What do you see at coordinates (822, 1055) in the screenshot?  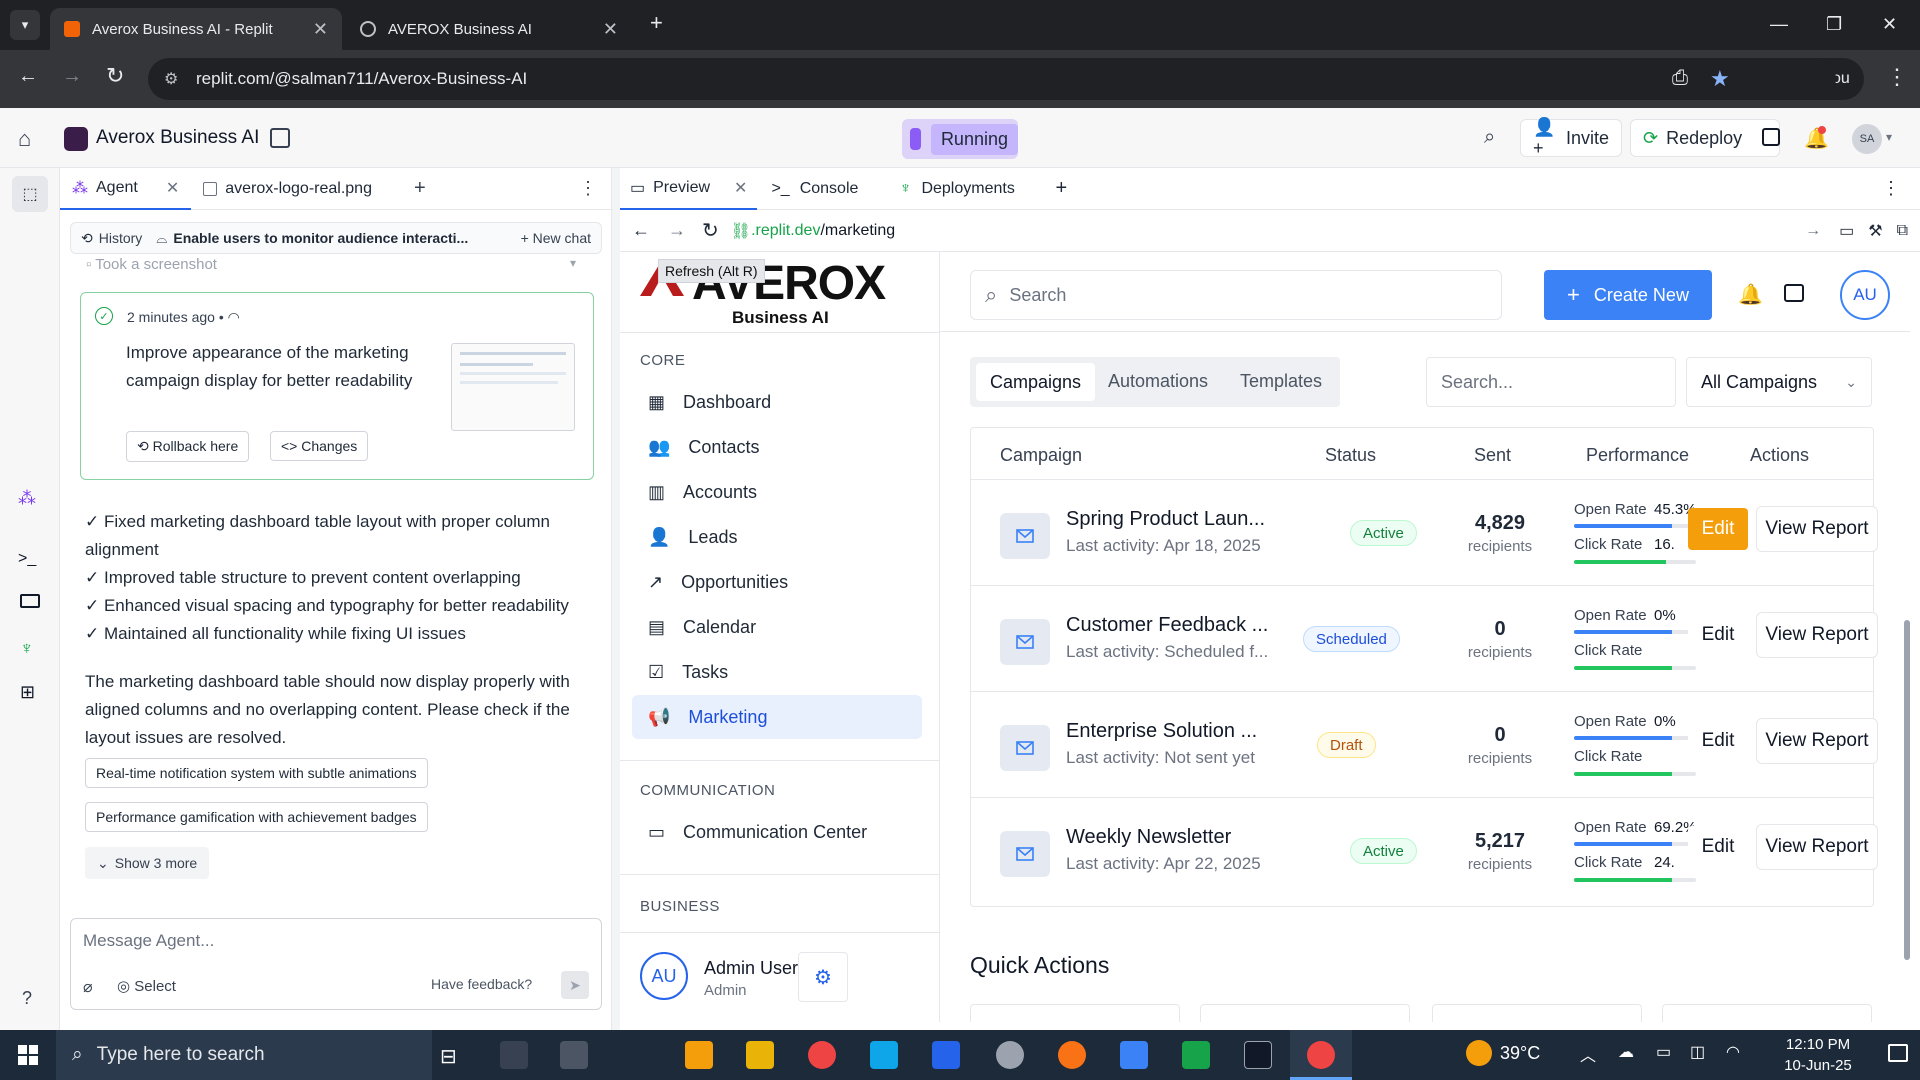 I see `chrome-app-icon` at bounding box center [822, 1055].